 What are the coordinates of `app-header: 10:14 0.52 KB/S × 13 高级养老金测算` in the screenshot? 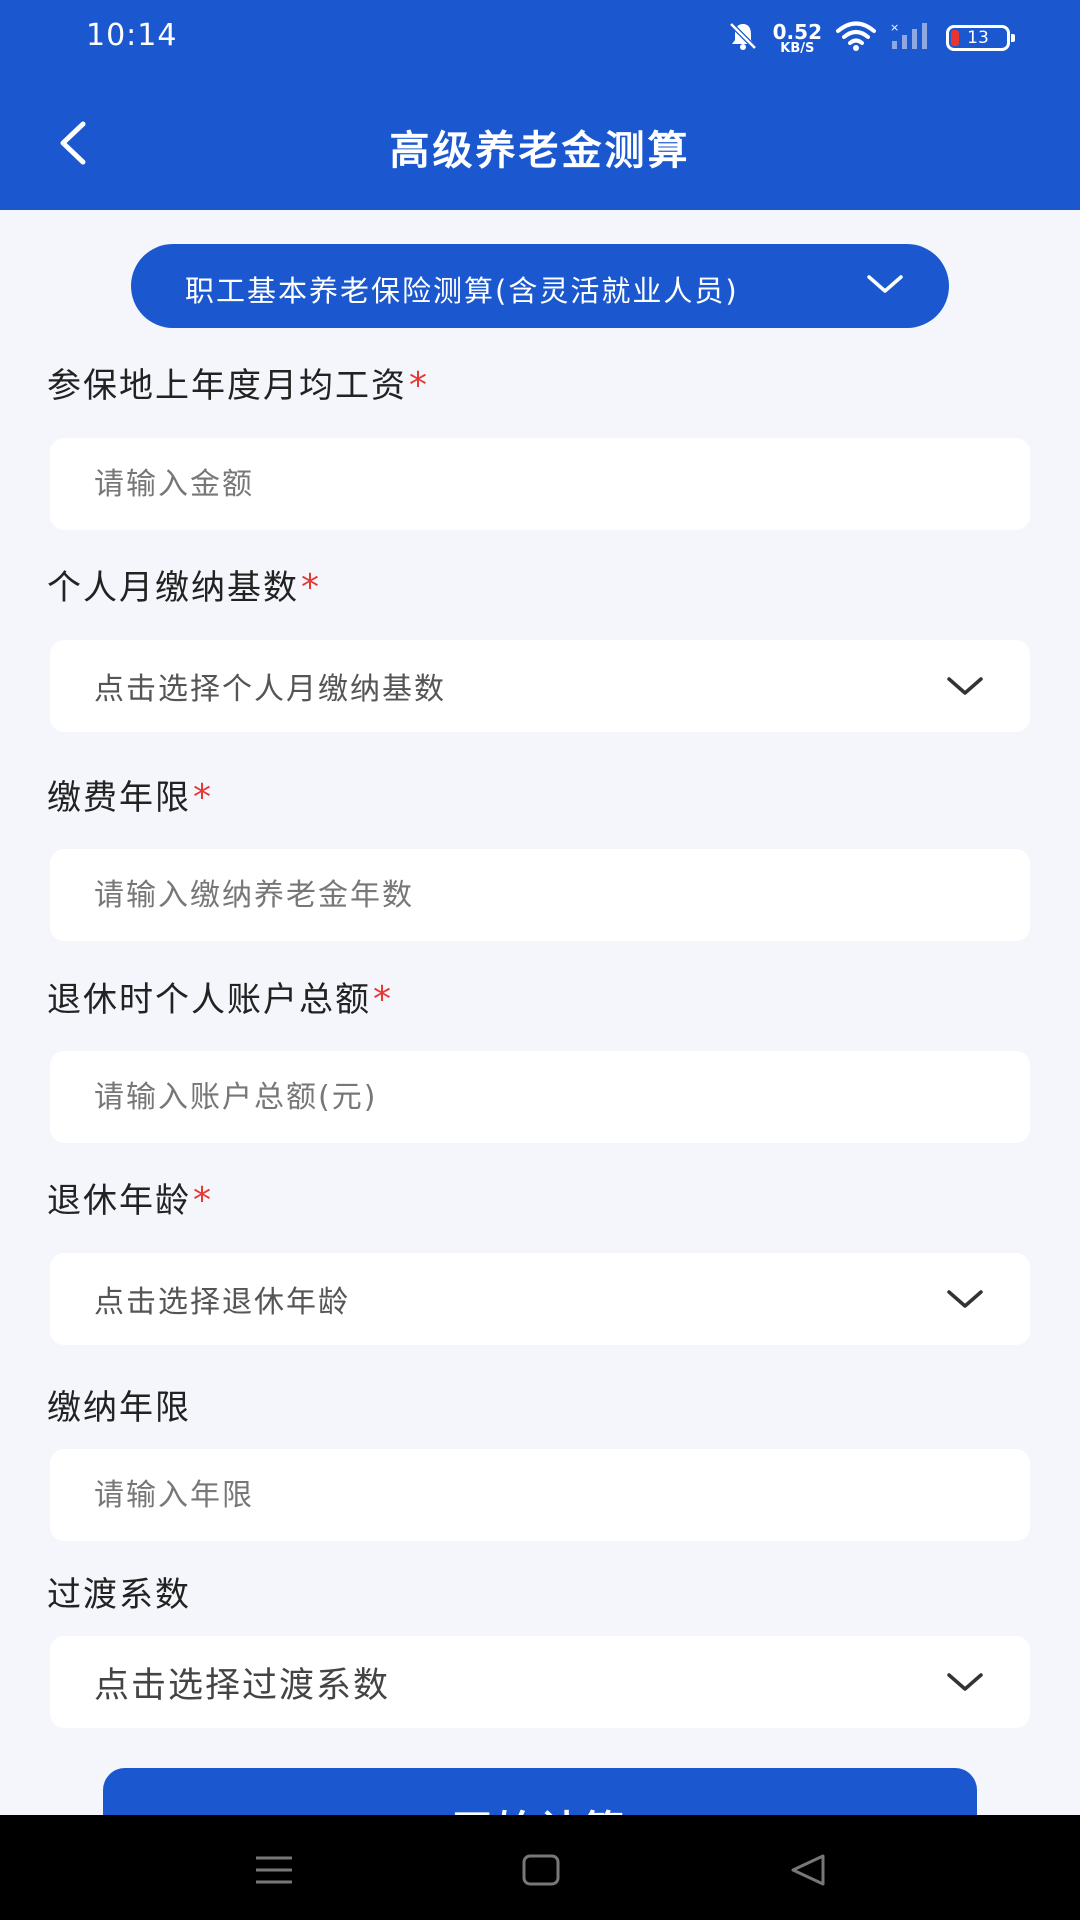 It's located at (540, 105).